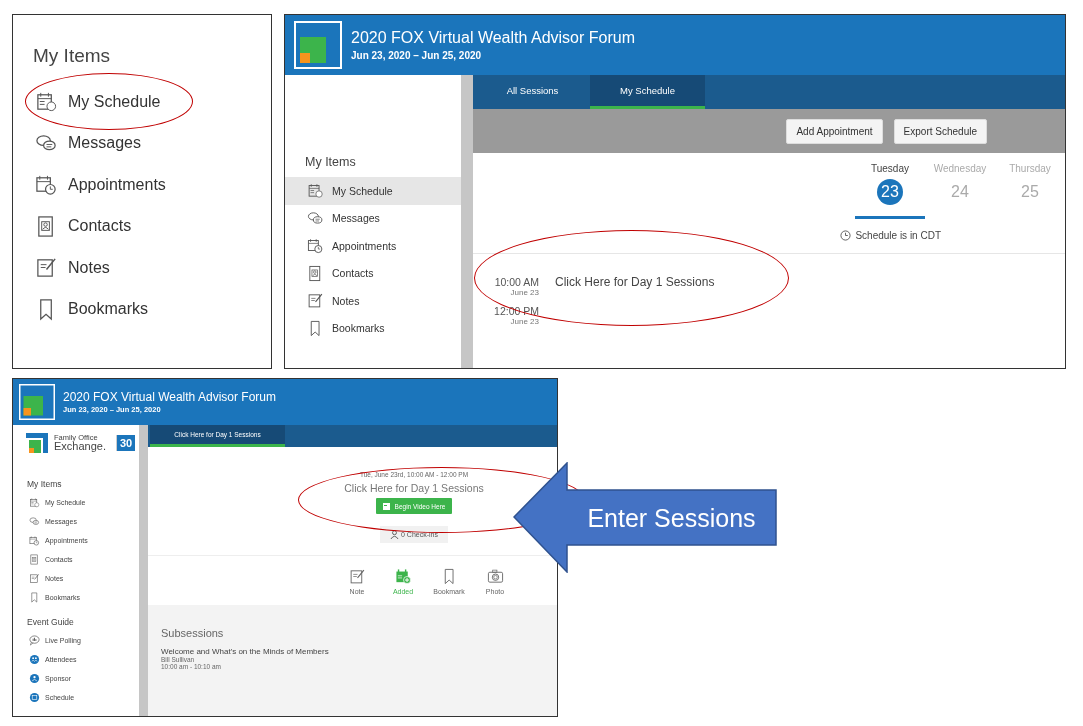 This screenshot has height=726, width=1083. I want to click on person-circle-icon, so click(34, 678).